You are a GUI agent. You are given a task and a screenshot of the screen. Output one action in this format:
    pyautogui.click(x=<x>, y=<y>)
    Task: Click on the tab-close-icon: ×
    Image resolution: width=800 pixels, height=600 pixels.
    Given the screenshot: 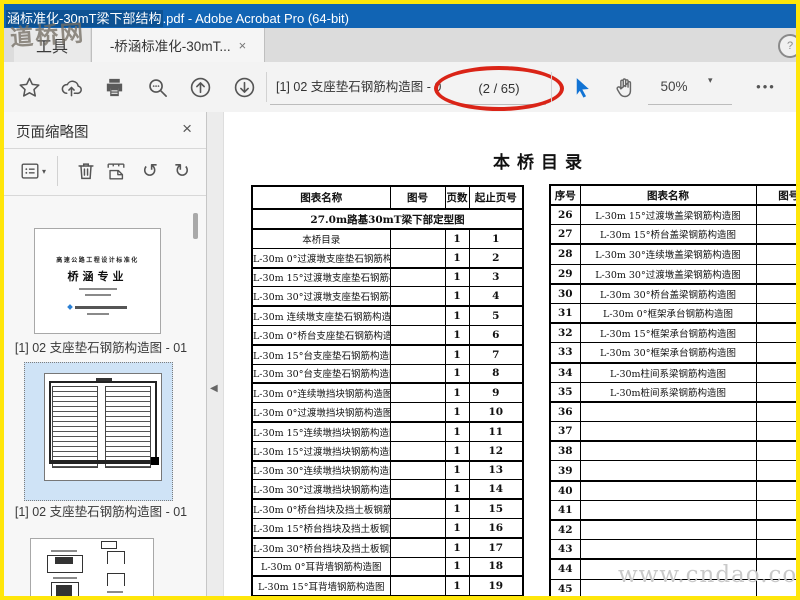 What is the action you would take?
    pyautogui.click(x=243, y=45)
    